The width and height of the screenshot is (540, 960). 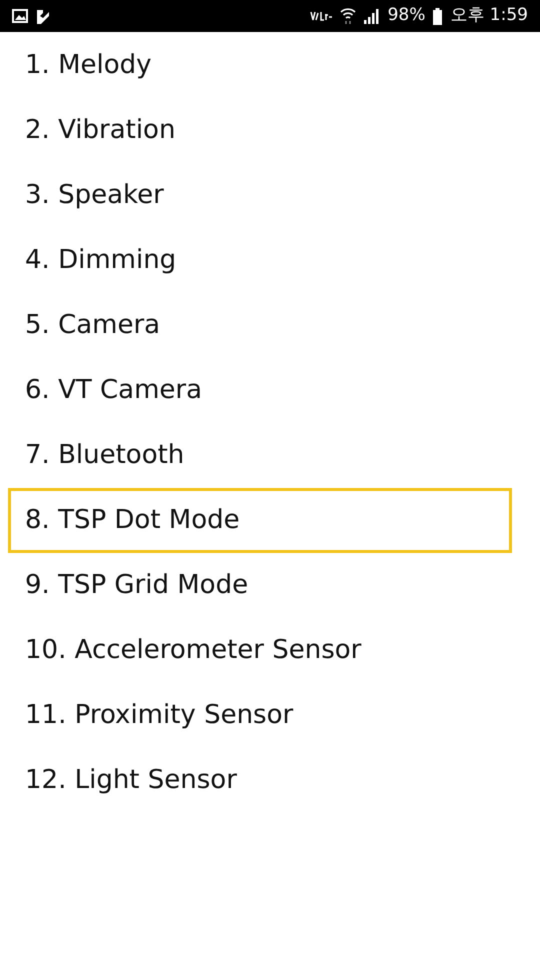 What do you see at coordinates (348, 16) in the screenshot?
I see `wifi-icon` at bounding box center [348, 16].